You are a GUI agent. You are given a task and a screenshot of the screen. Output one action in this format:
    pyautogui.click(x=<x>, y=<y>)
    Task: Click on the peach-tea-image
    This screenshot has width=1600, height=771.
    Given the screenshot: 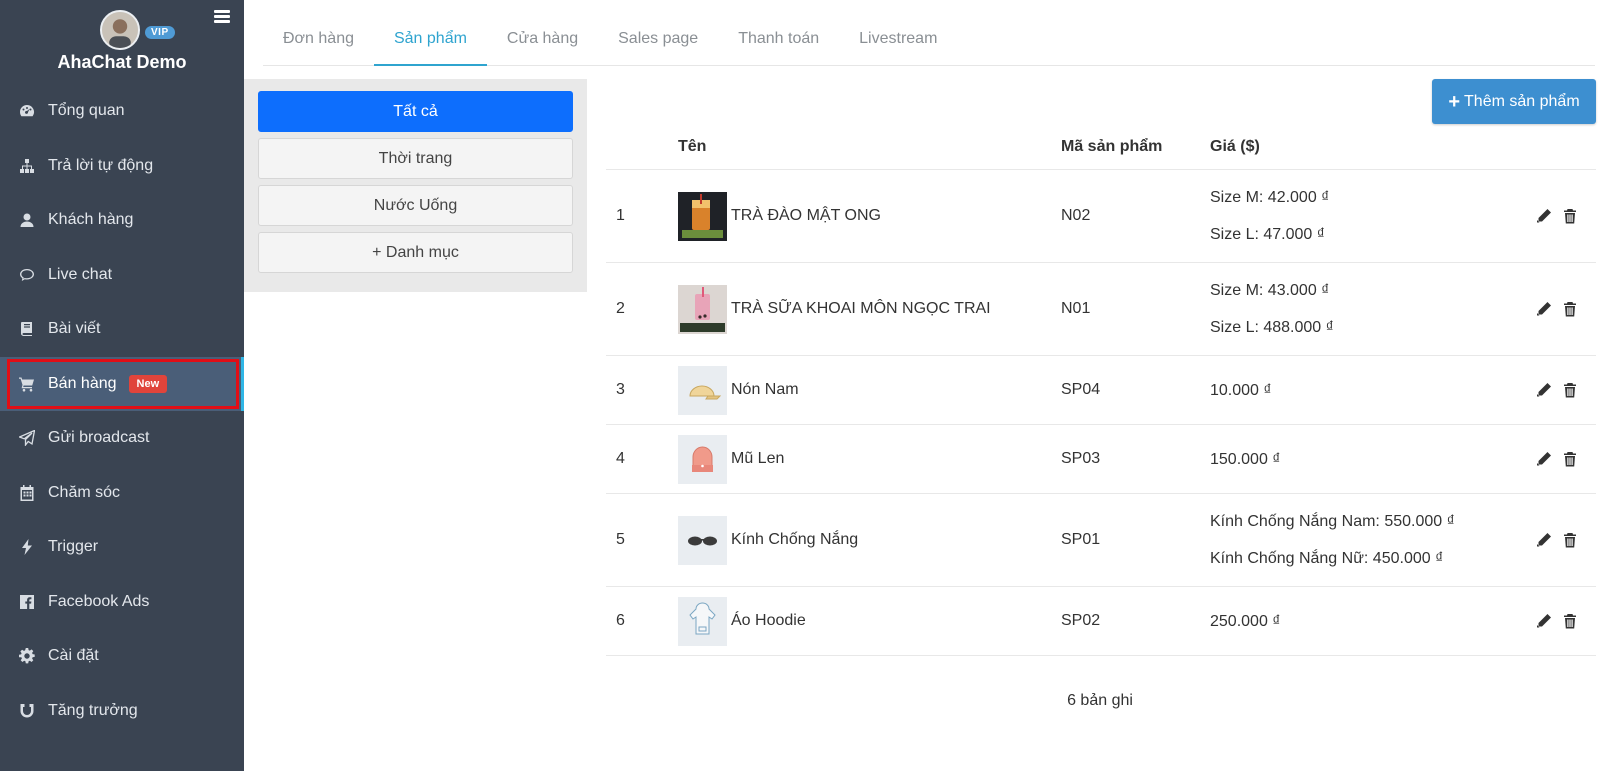 What is the action you would take?
    pyautogui.click(x=702, y=216)
    